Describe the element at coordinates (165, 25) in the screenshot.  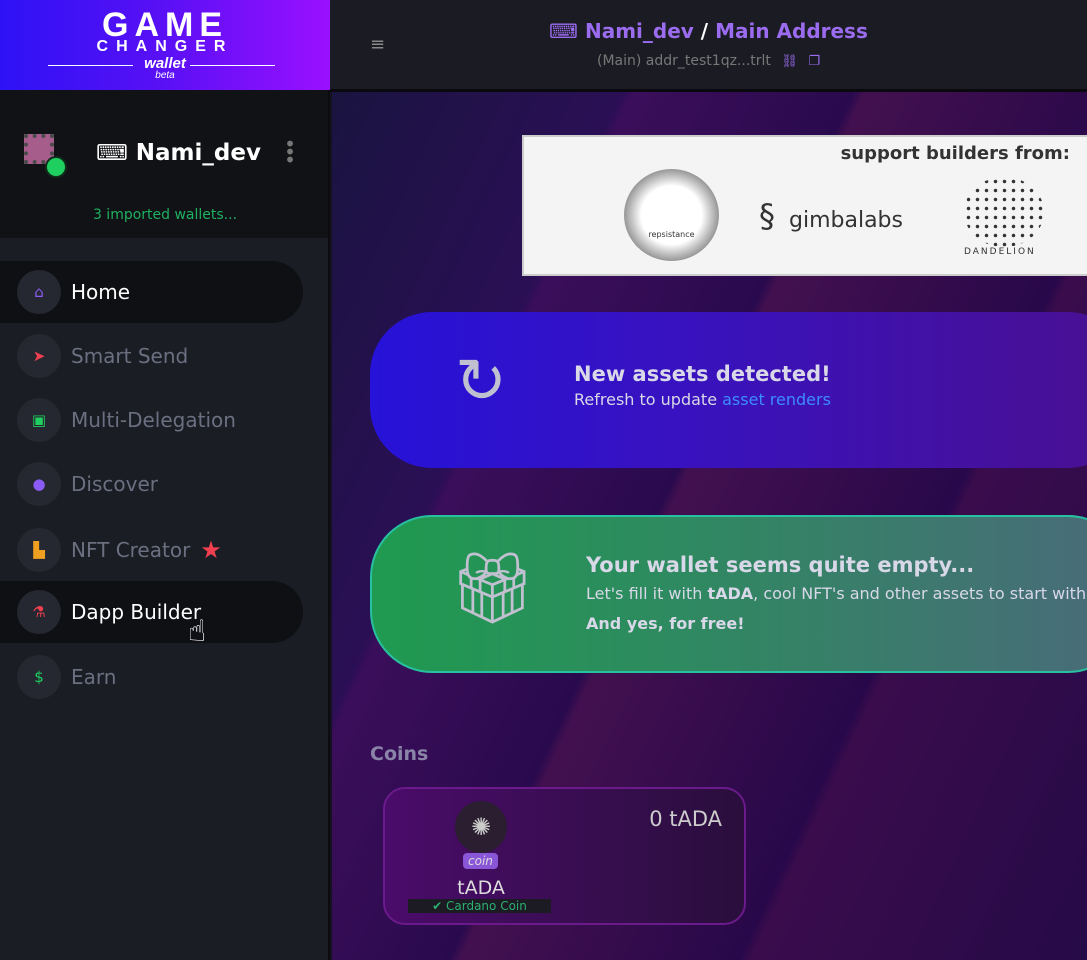
I see `logo-text: GAME` at that location.